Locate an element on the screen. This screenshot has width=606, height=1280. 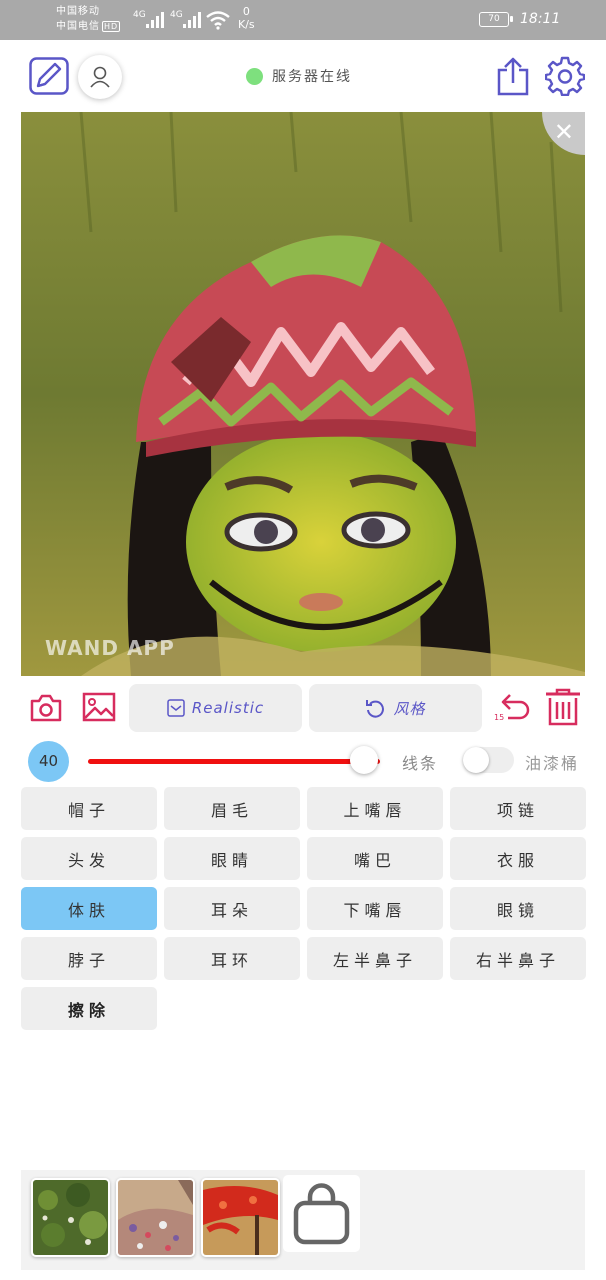
net-speed-value: 0 is located at coordinates (246, 11).